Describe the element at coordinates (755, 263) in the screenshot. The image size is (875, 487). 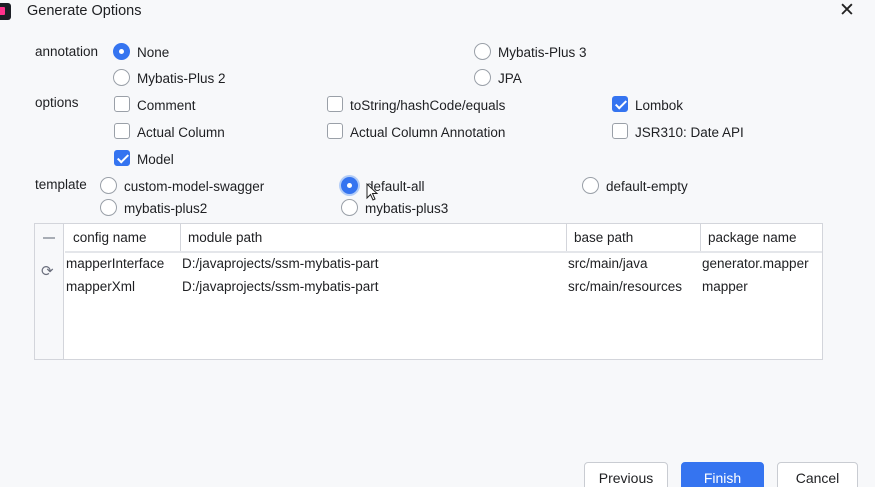
I see `cell-package-name: generator.mapper` at that location.